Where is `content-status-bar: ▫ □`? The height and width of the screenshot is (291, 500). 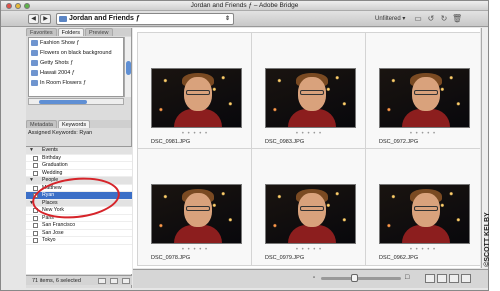
content-status-bar: ▫ □ is located at coordinates (310, 278).